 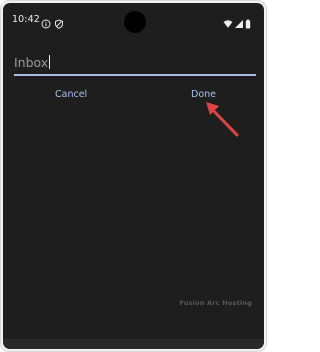 I want to click on status-time: 10:42, so click(x=26, y=19).